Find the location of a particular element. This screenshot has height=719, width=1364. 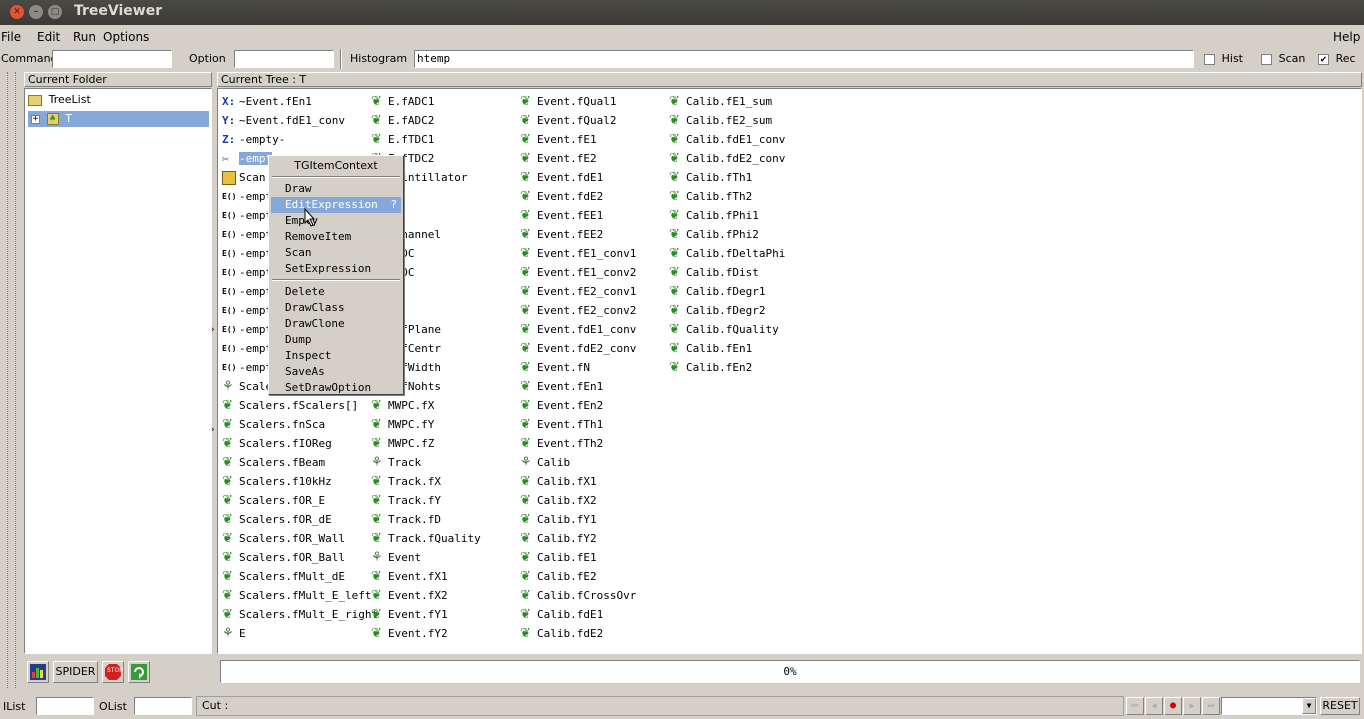

tree-item: ❦ Scalers.fOR_E is located at coordinates (273, 500).